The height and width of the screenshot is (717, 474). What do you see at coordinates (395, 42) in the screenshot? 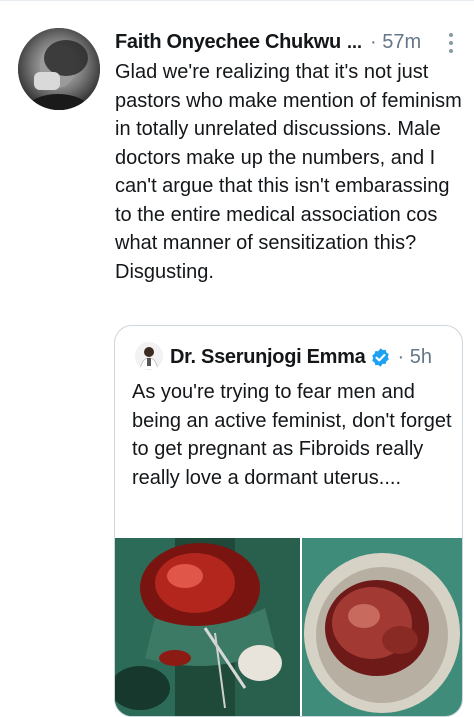
I see `tweet-timestamp: · 57m` at bounding box center [395, 42].